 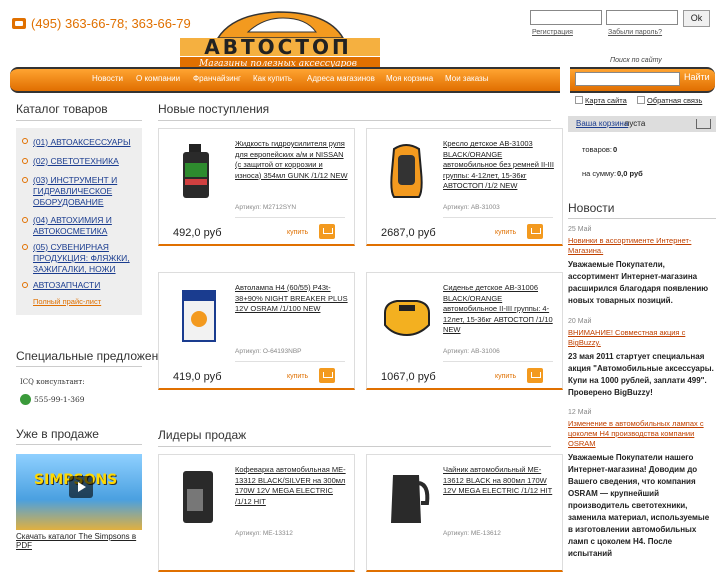 What do you see at coordinates (25, 399) in the screenshot?
I see `icq-flower-icon` at bounding box center [25, 399].